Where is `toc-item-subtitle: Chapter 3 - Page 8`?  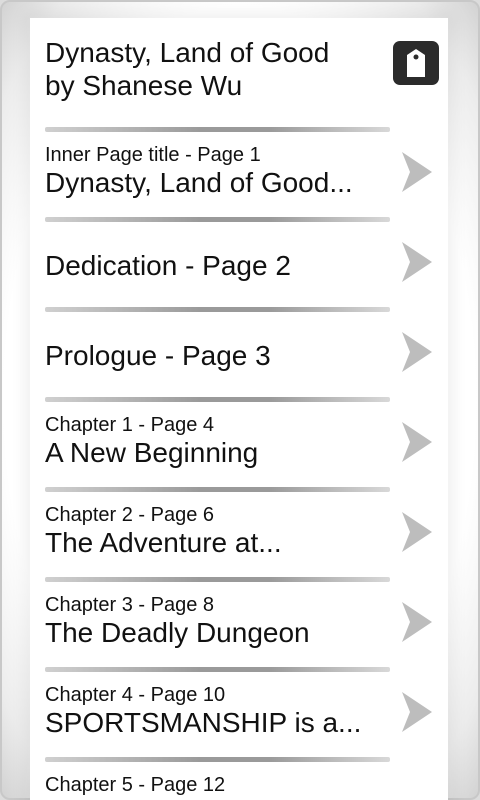 toc-item-subtitle: Chapter 3 - Page 8 is located at coordinates (129, 605).